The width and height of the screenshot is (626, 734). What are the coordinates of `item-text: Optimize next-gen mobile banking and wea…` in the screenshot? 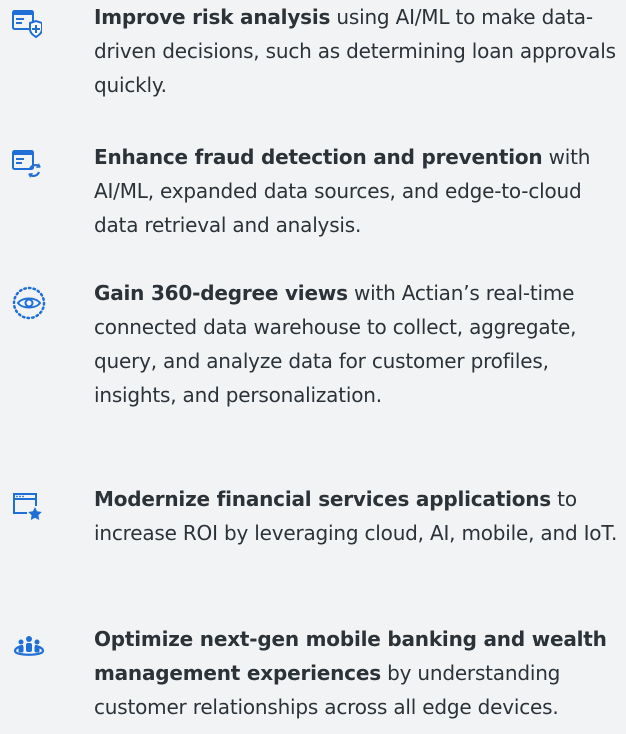 It's located at (359, 673).